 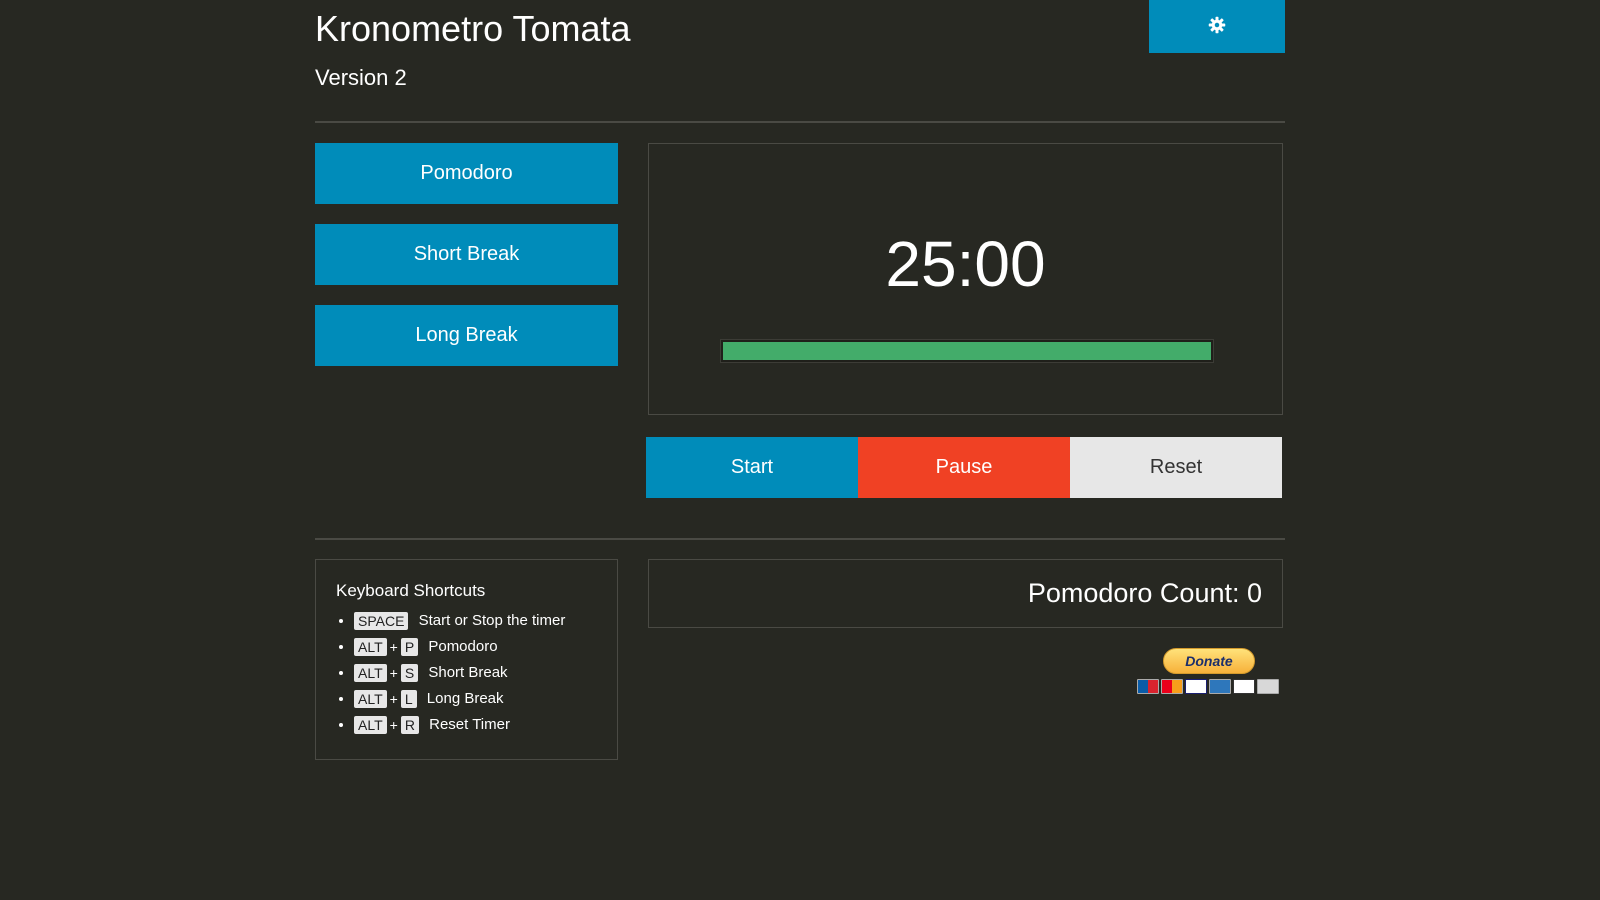 I want to click on gear-icon, so click(x=1217, y=26).